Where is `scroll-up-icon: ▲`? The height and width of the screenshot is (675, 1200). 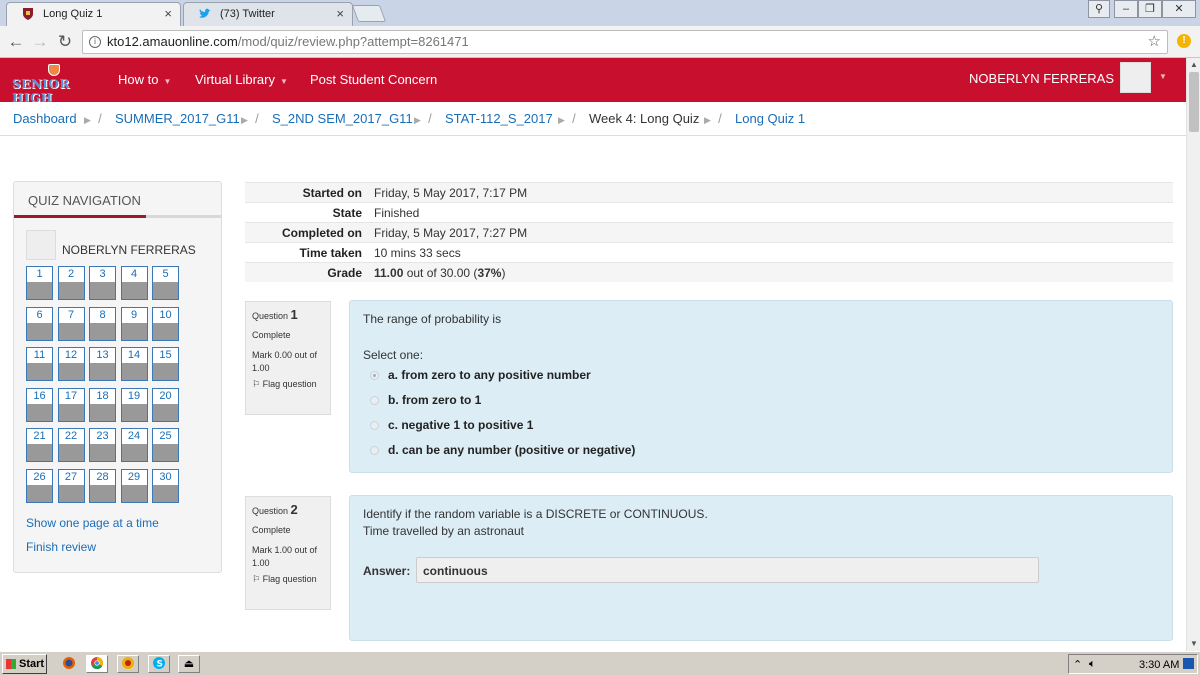 scroll-up-icon: ▲ is located at coordinates (1193, 65).